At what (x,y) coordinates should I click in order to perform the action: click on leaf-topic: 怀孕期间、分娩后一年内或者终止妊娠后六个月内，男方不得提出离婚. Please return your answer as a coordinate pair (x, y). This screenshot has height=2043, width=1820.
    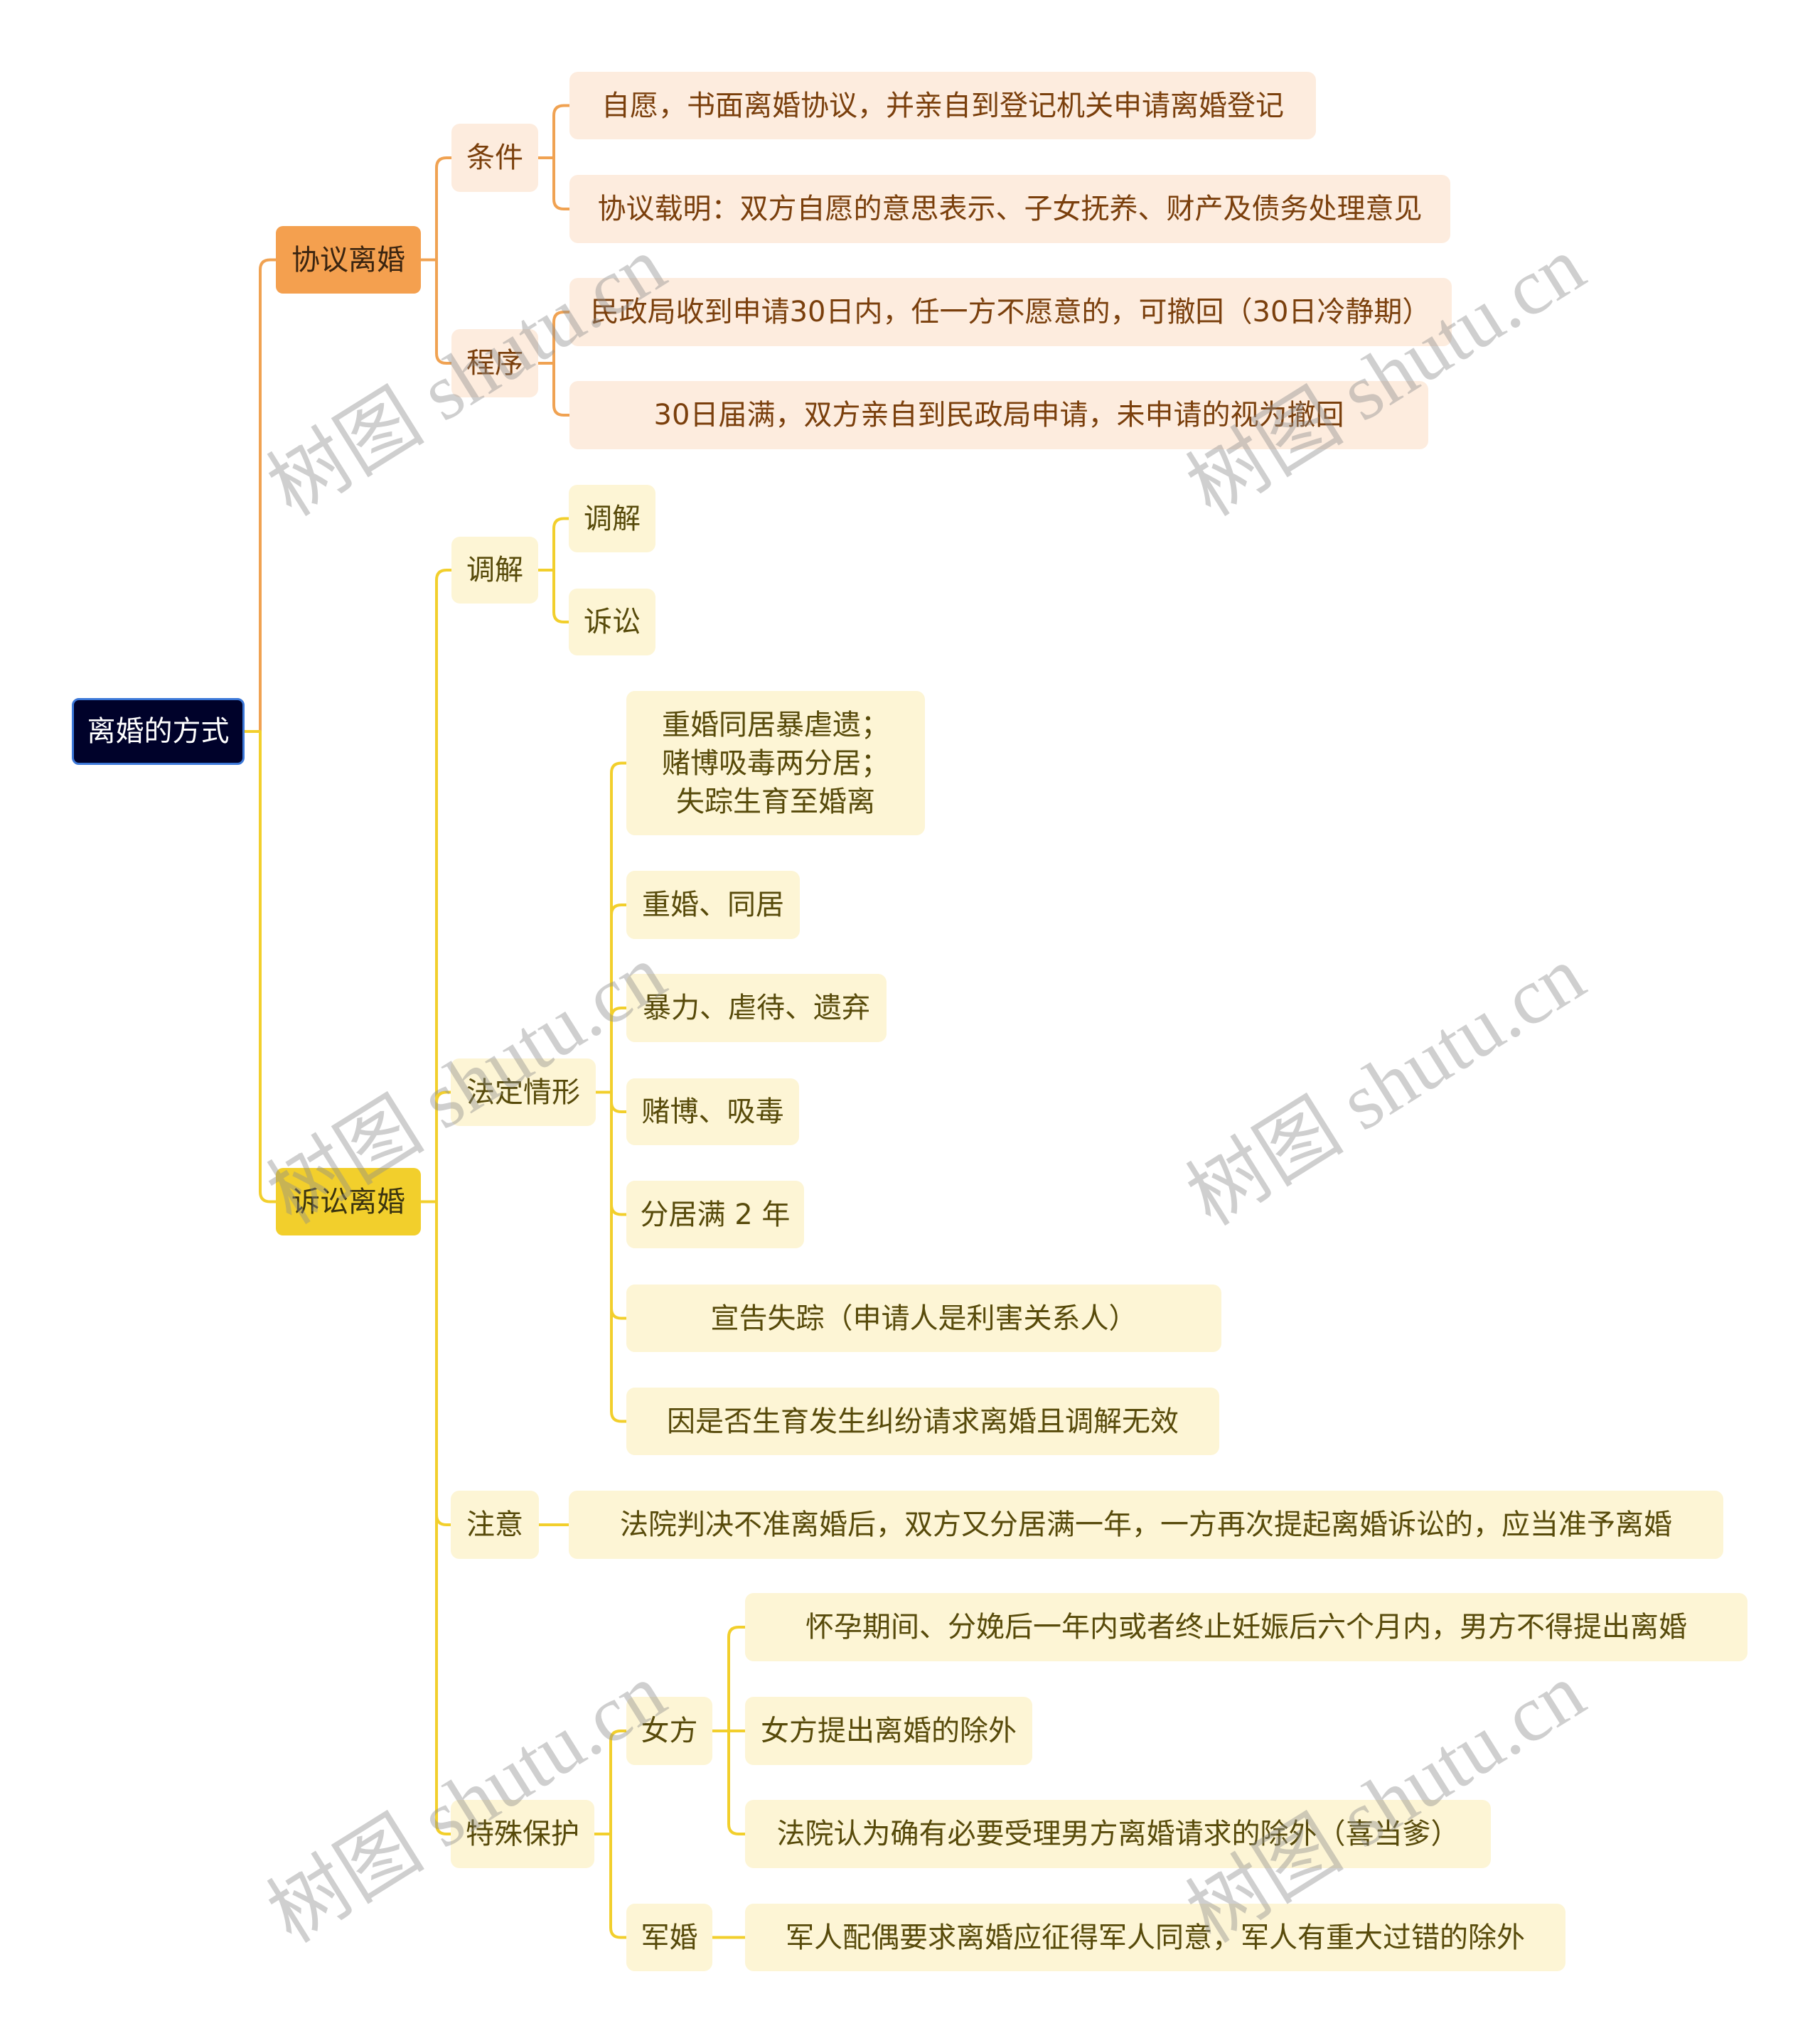
    Looking at the image, I should click on (1246, 1627).